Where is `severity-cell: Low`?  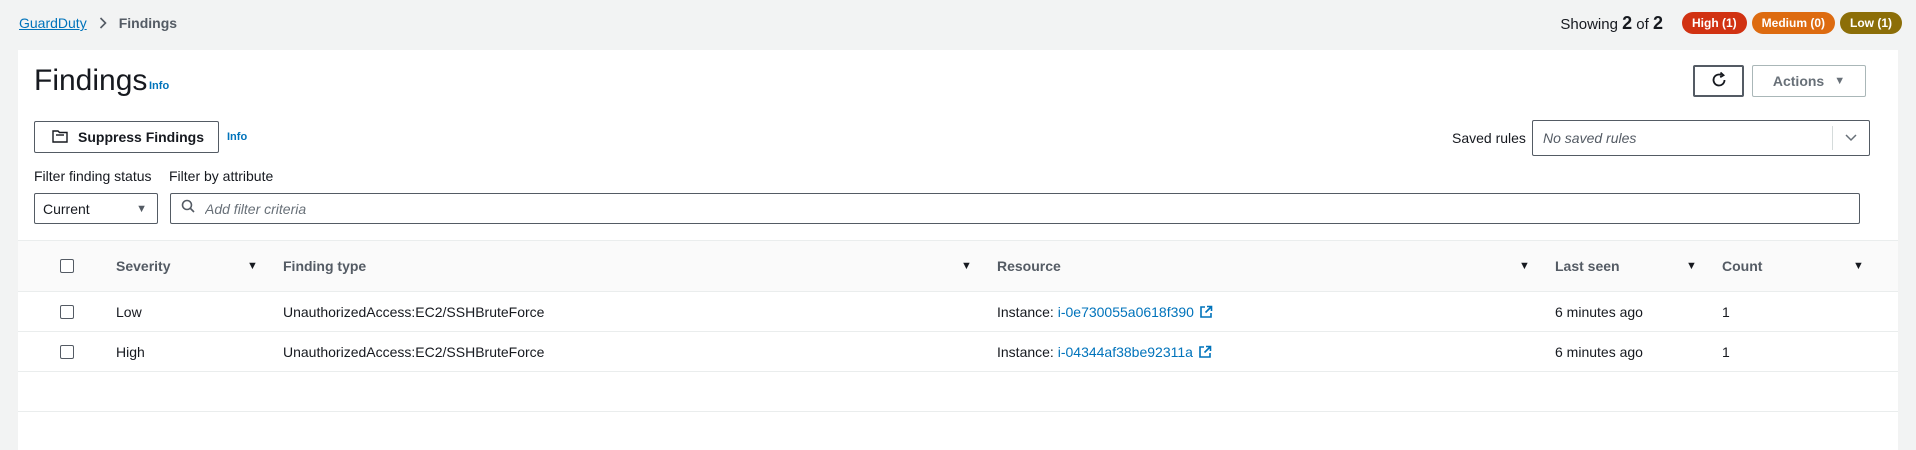
severity-cell: Low is located at coordinates (129, 311).